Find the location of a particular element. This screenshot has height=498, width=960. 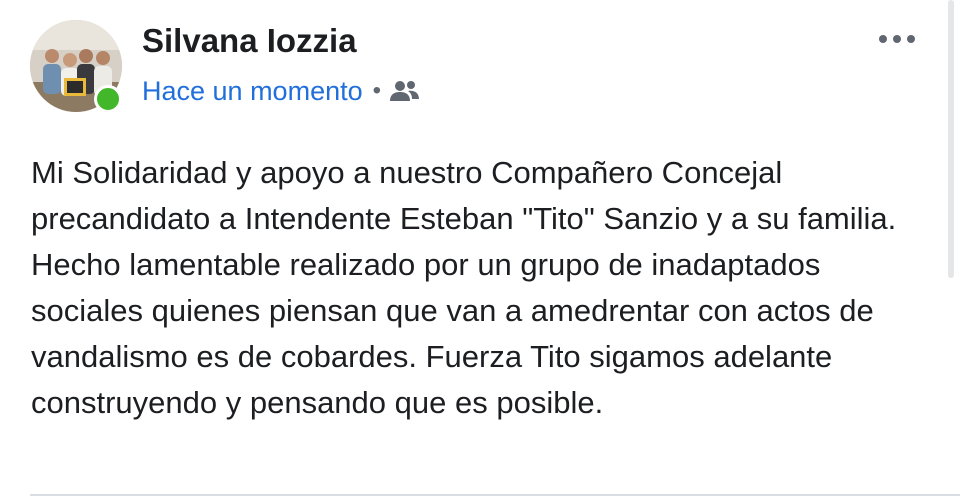

author-name: Silvana Iozzia is located at coordinates (249, 41).